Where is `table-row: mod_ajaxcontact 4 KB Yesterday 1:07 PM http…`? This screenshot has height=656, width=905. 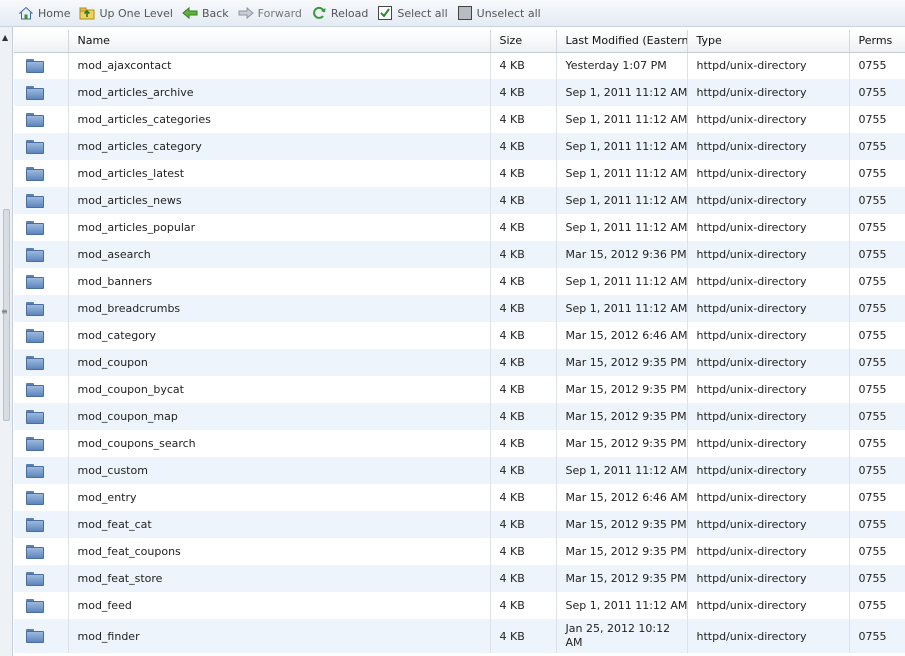
table-row: mod_ajaxcontact 4 KB Yesterday 1:07 PM http… is located at coordinates (459, 65).